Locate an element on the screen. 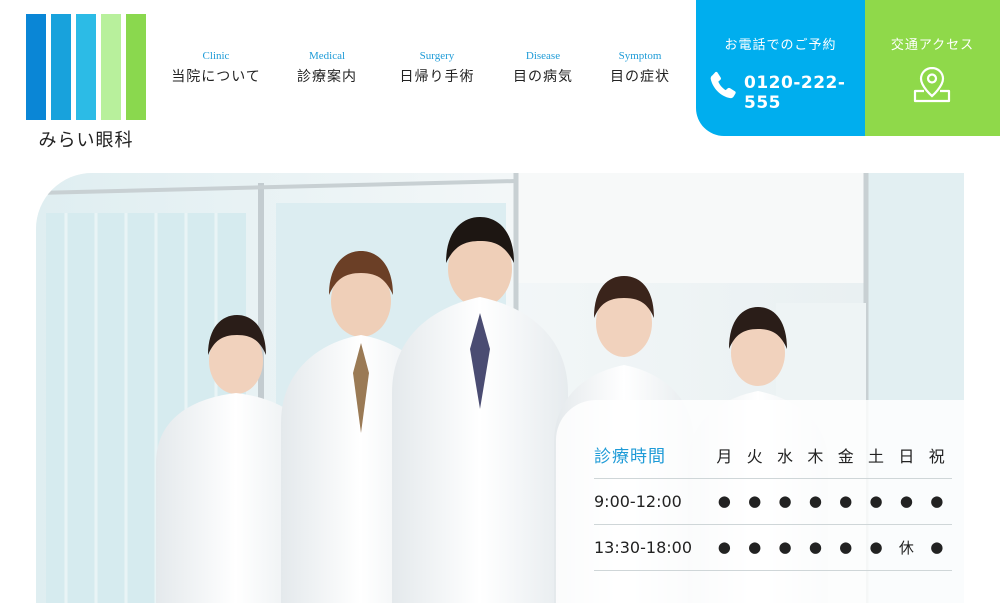 The height and width of the screenshot is (603, 1000). day-header: 木 is located at coordinates (815, 455).